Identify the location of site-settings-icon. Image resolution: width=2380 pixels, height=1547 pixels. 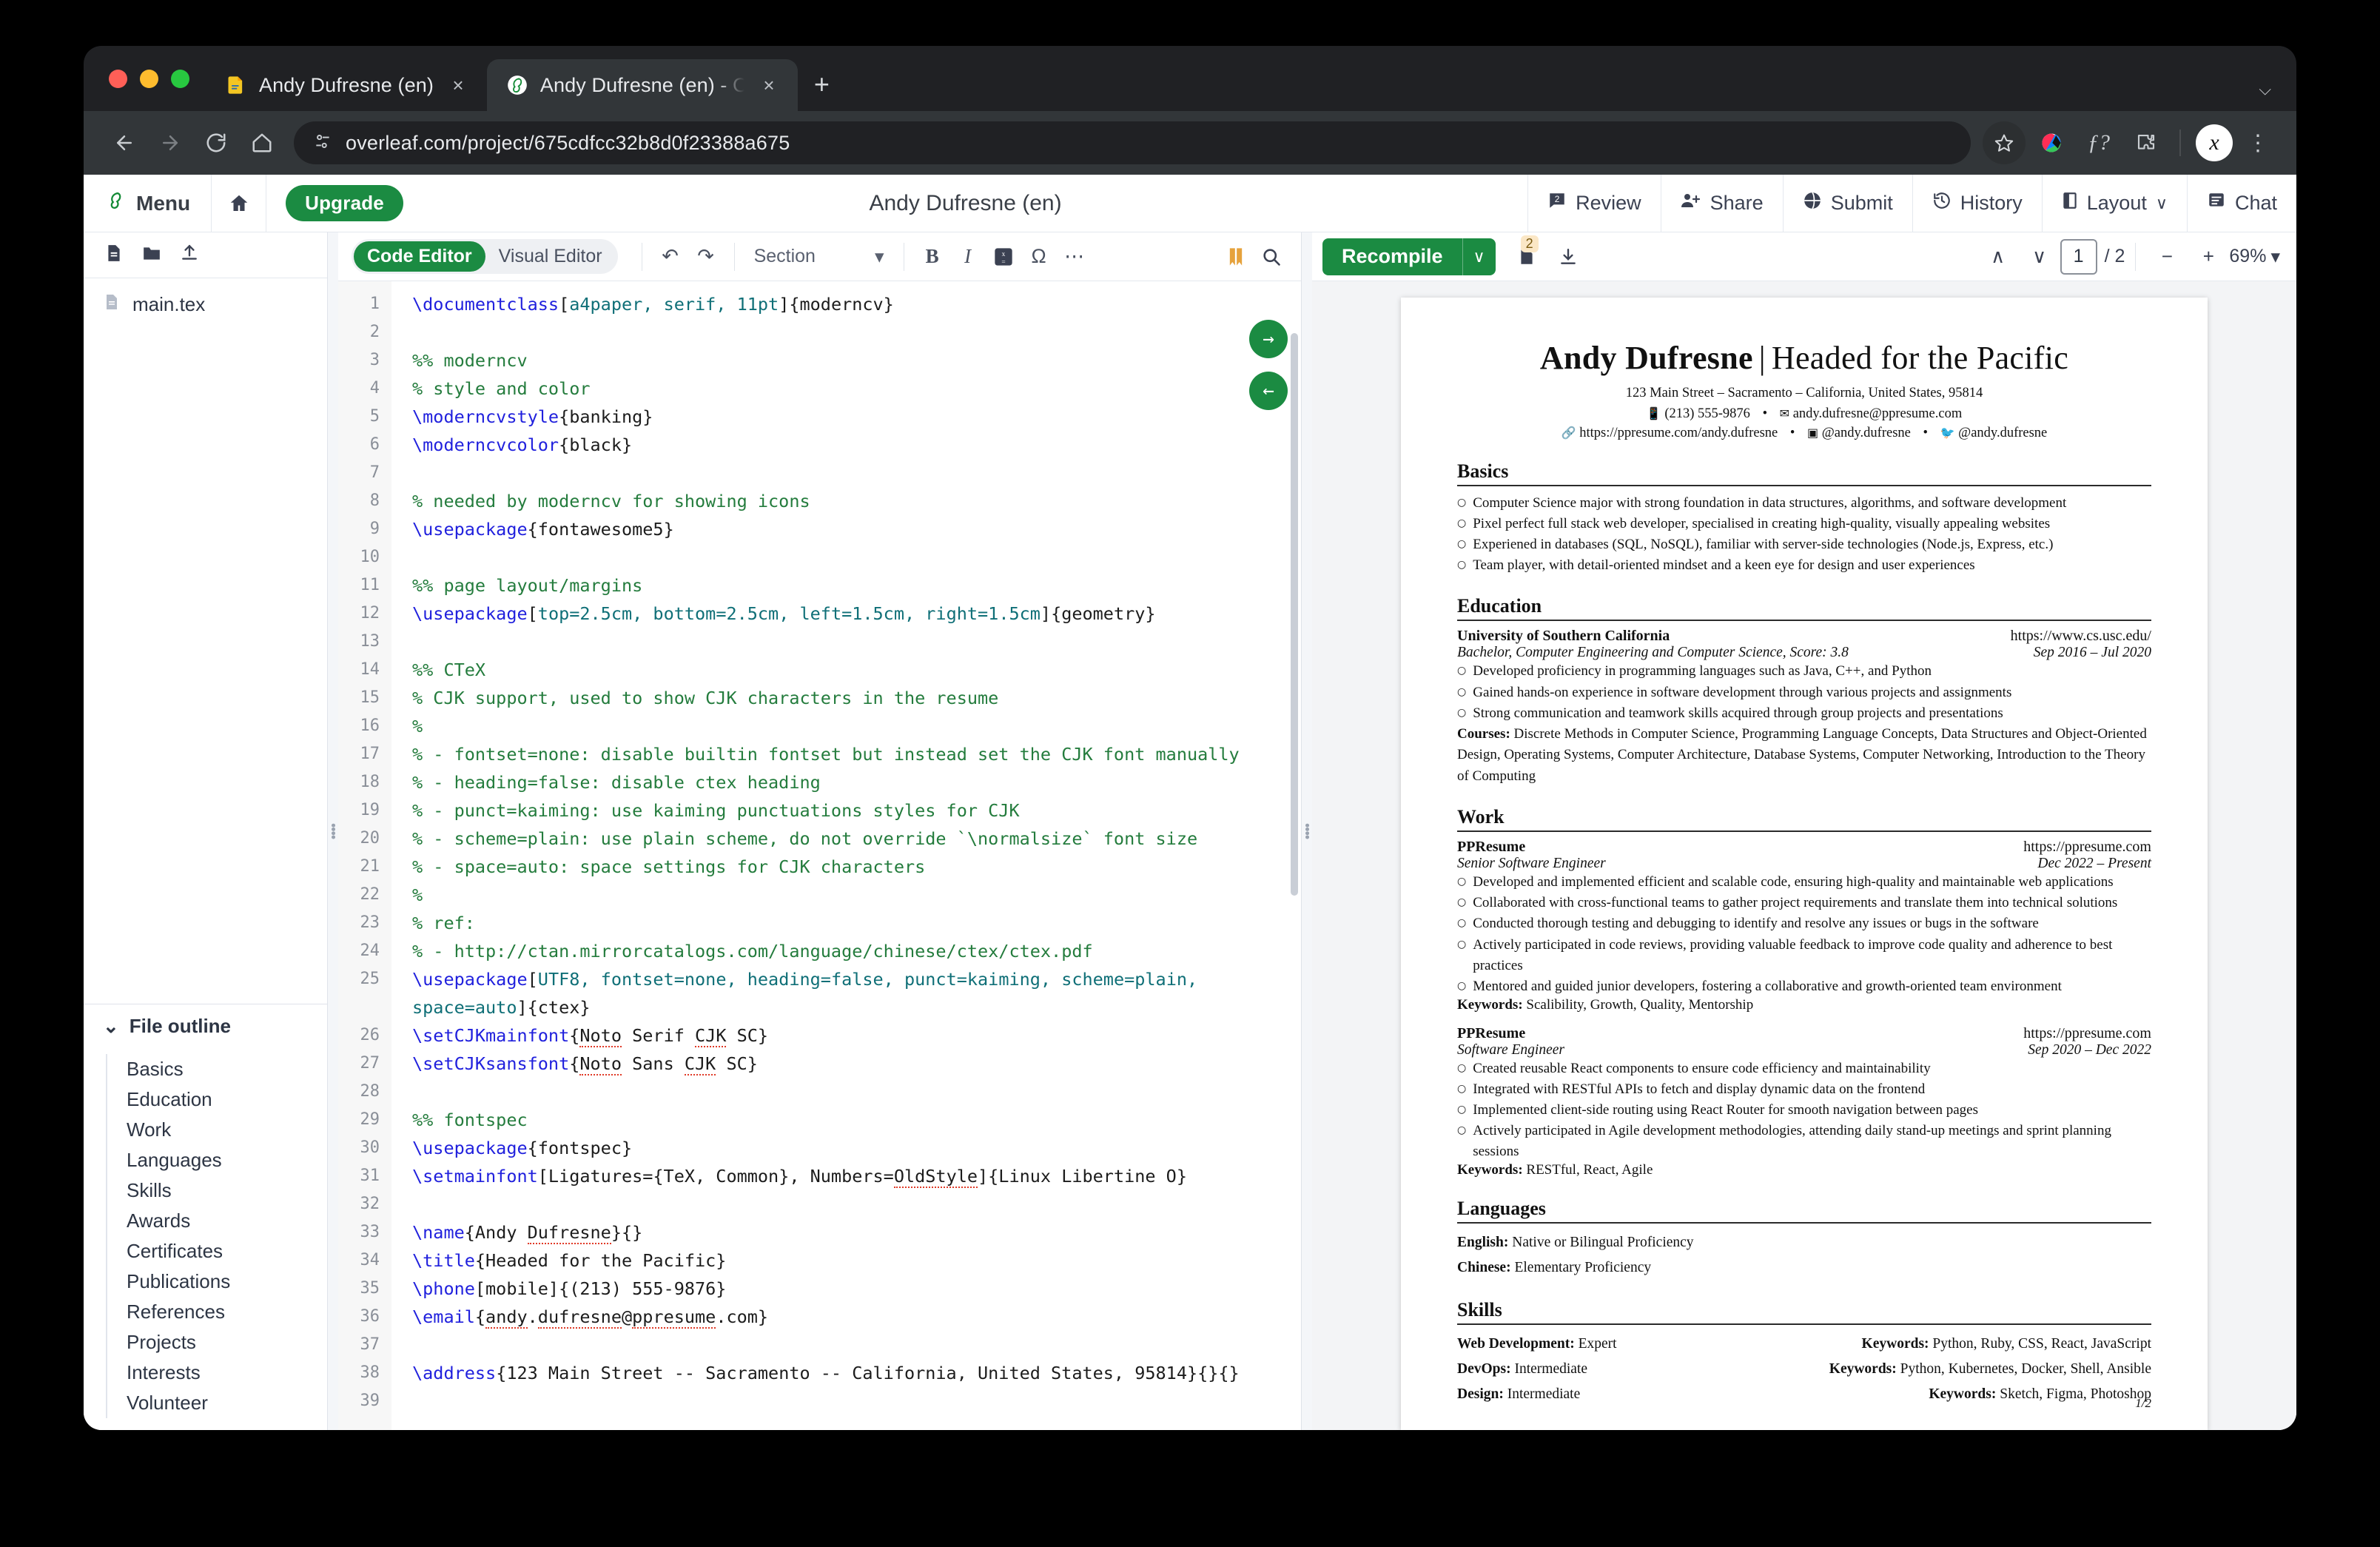
(323, 144).